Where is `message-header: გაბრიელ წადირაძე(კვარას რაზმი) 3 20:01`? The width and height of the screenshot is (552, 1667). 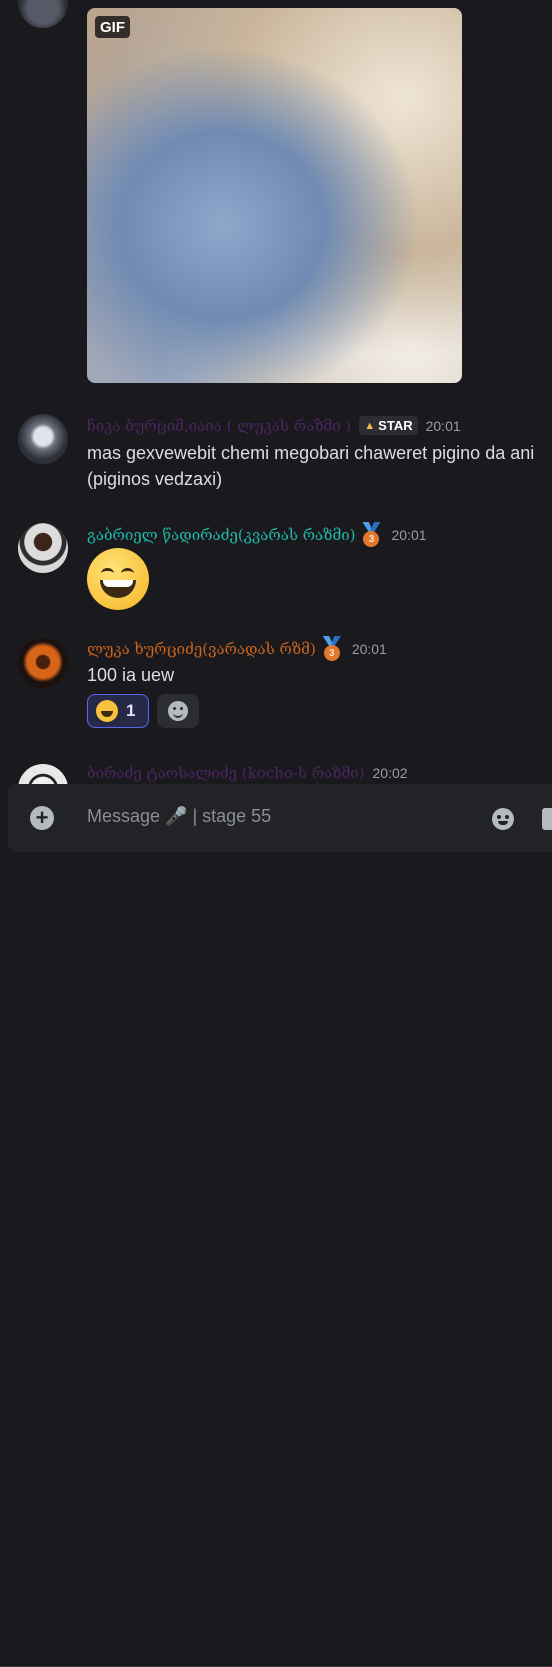
message-header: გაბრიელ წადირაძე(კვარას რაზმი) 3 20:01 is located at coordinates (257, 535).